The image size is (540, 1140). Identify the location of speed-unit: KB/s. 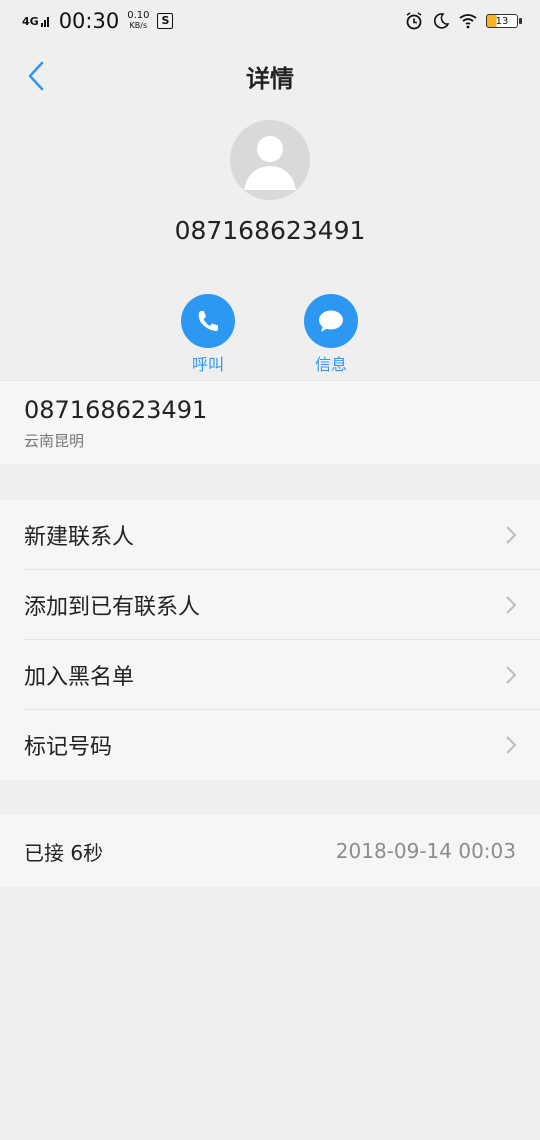
(138, 25).